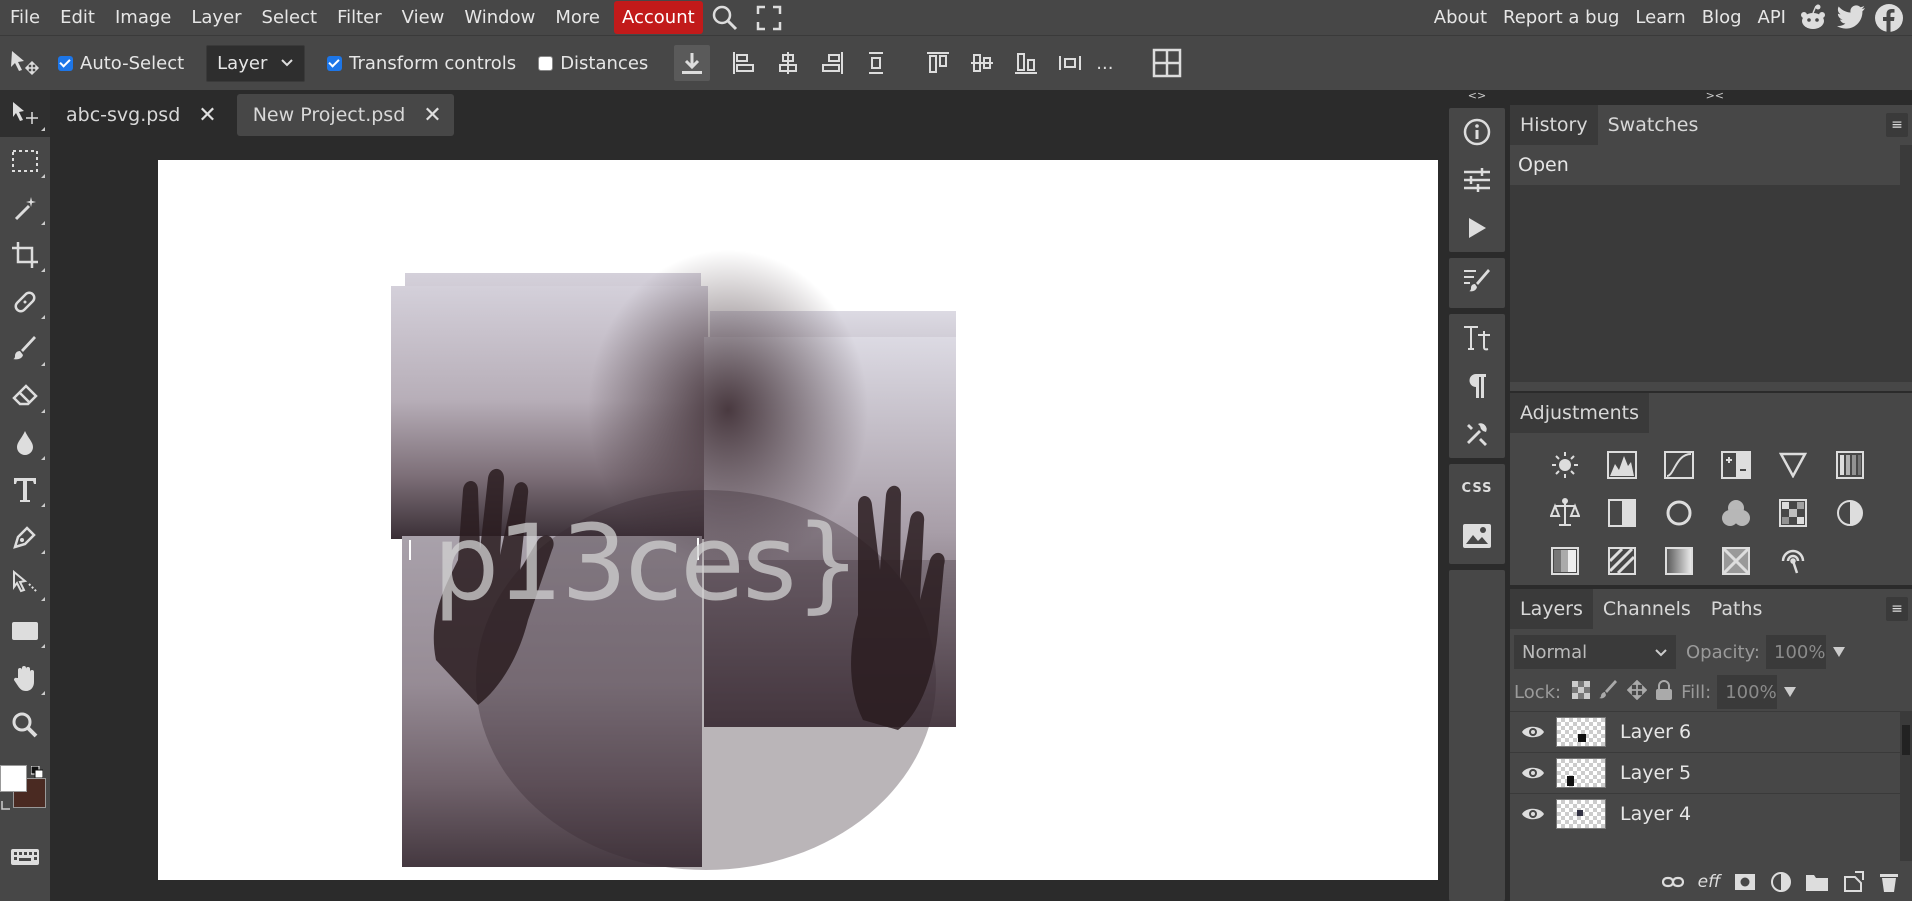  What do you see at coordinates (1660, 17) in the screenshot?
I see `menu-learn: Learn` at bounding box center [1660, 17].